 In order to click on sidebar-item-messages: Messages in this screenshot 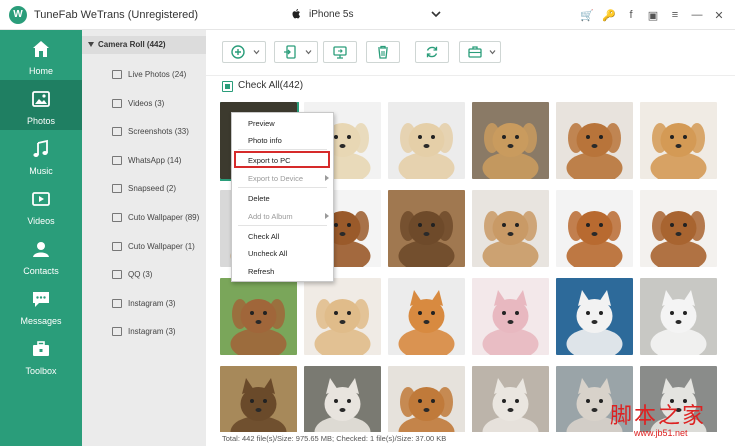, I will do `click(41, 305)`.